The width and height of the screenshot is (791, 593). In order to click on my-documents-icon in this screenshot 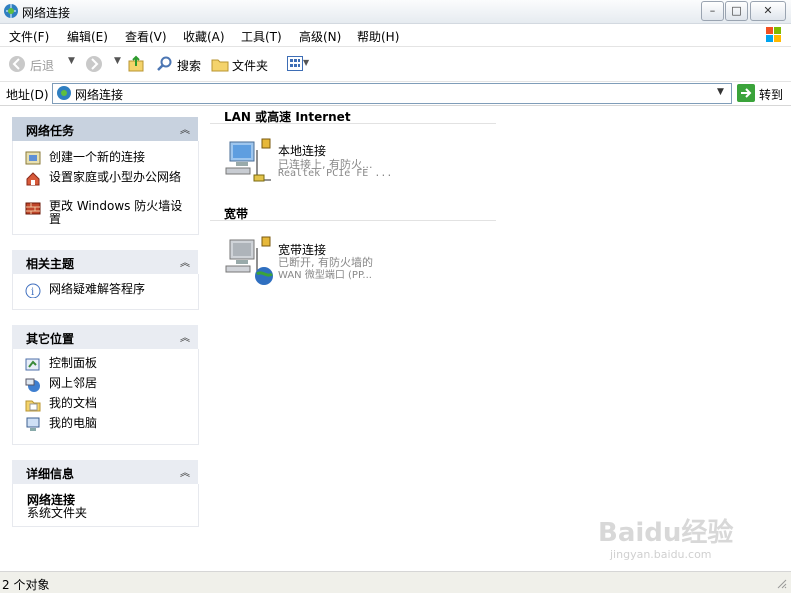, I will do `click(33, 406)`.